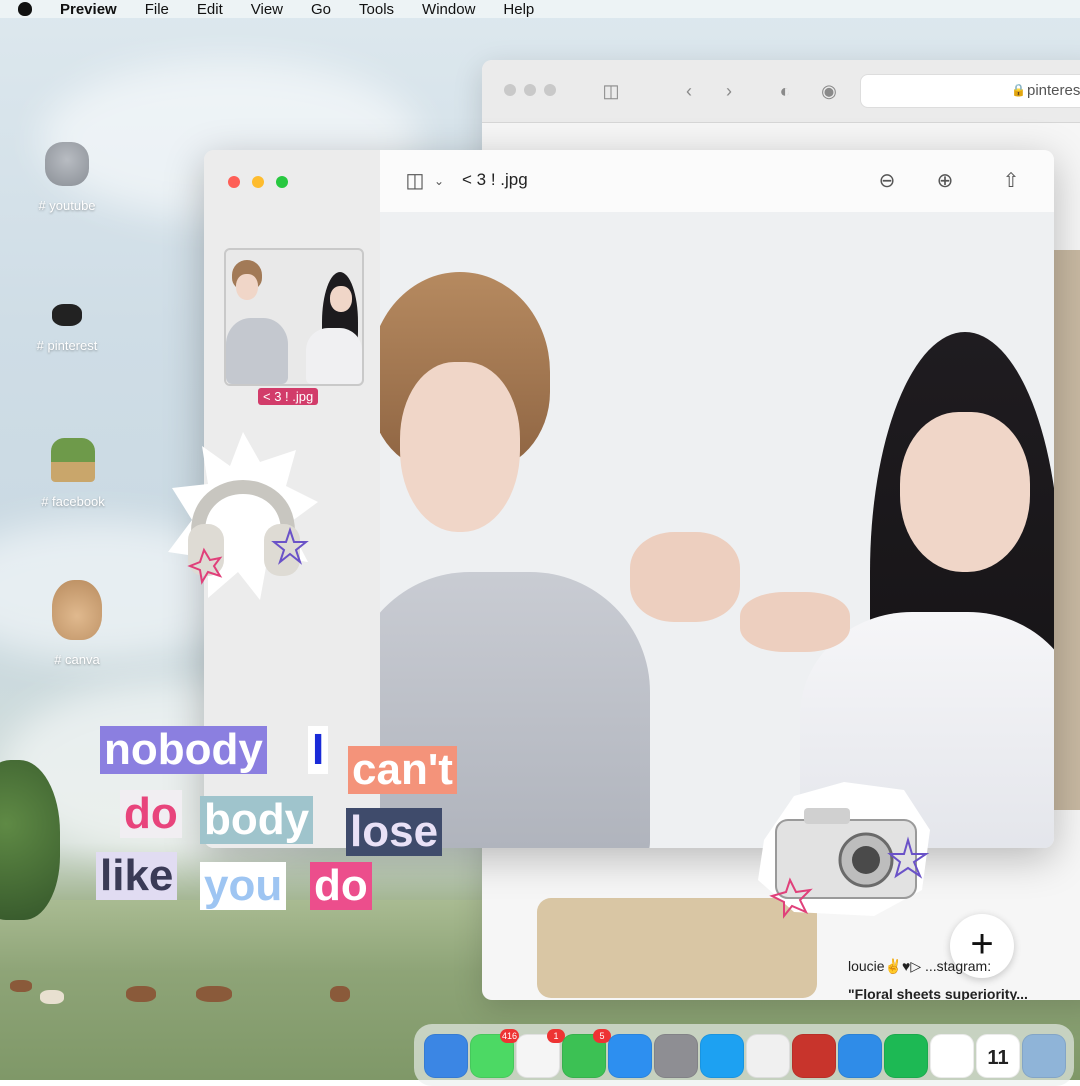 The image size is (1080, 1086). Describe the element at coordinates (689, 91) in the screenshot. I see `back-icon: ‹` at that location.